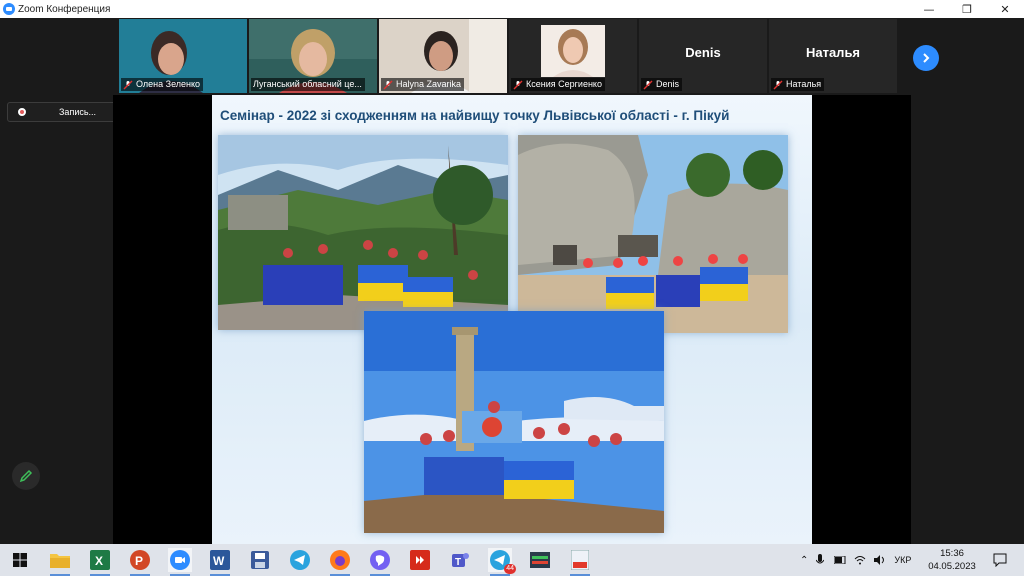 This screenshot has width=1024, height=576. I want to click on participant-display-name: Denis, so click(703, 52).